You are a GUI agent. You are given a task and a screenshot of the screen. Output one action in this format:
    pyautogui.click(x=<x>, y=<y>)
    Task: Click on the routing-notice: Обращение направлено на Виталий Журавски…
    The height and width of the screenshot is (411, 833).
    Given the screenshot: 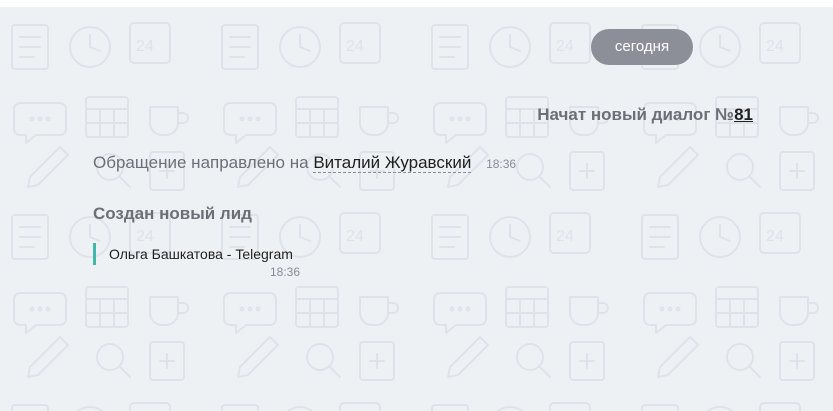 What is the action you would take?
    pyautogui.click(x=304, y=163)
    